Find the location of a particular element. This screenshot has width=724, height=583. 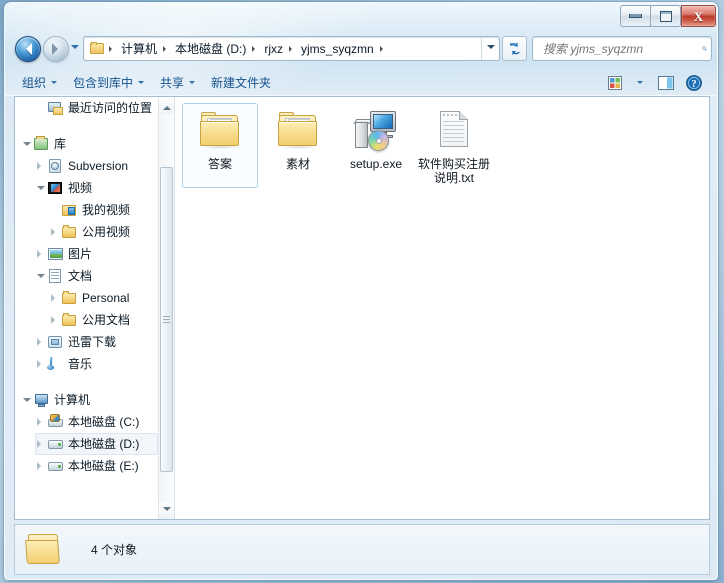

share-with-label: 共享 is located at coordinates (172, 83).